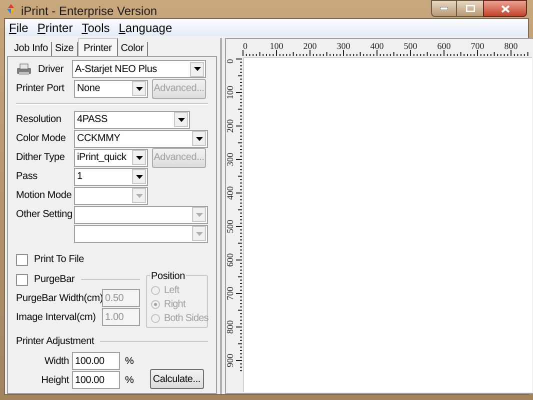 The image size is (533, 400). I want to click on field-label: Resolution, so click(39, 119).